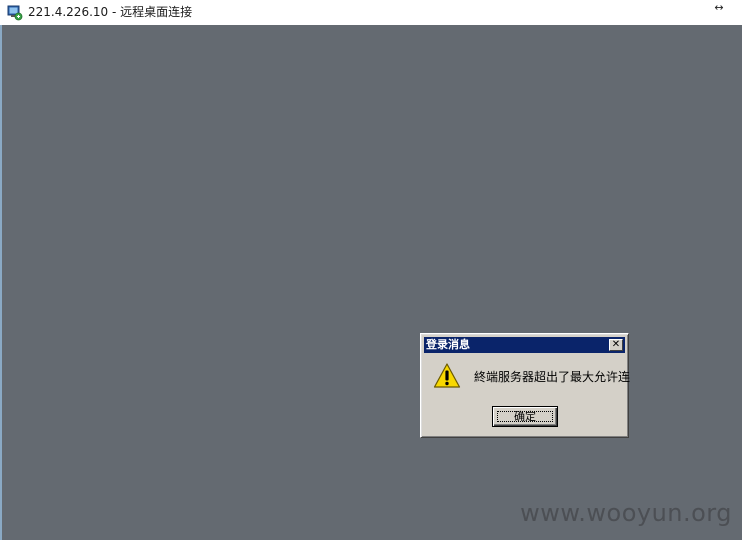 This screenshot has width=742, height=540. Describe the element at coordinates (15, 13) in the screenshot. I see `remote-desktop-icon` at that location.